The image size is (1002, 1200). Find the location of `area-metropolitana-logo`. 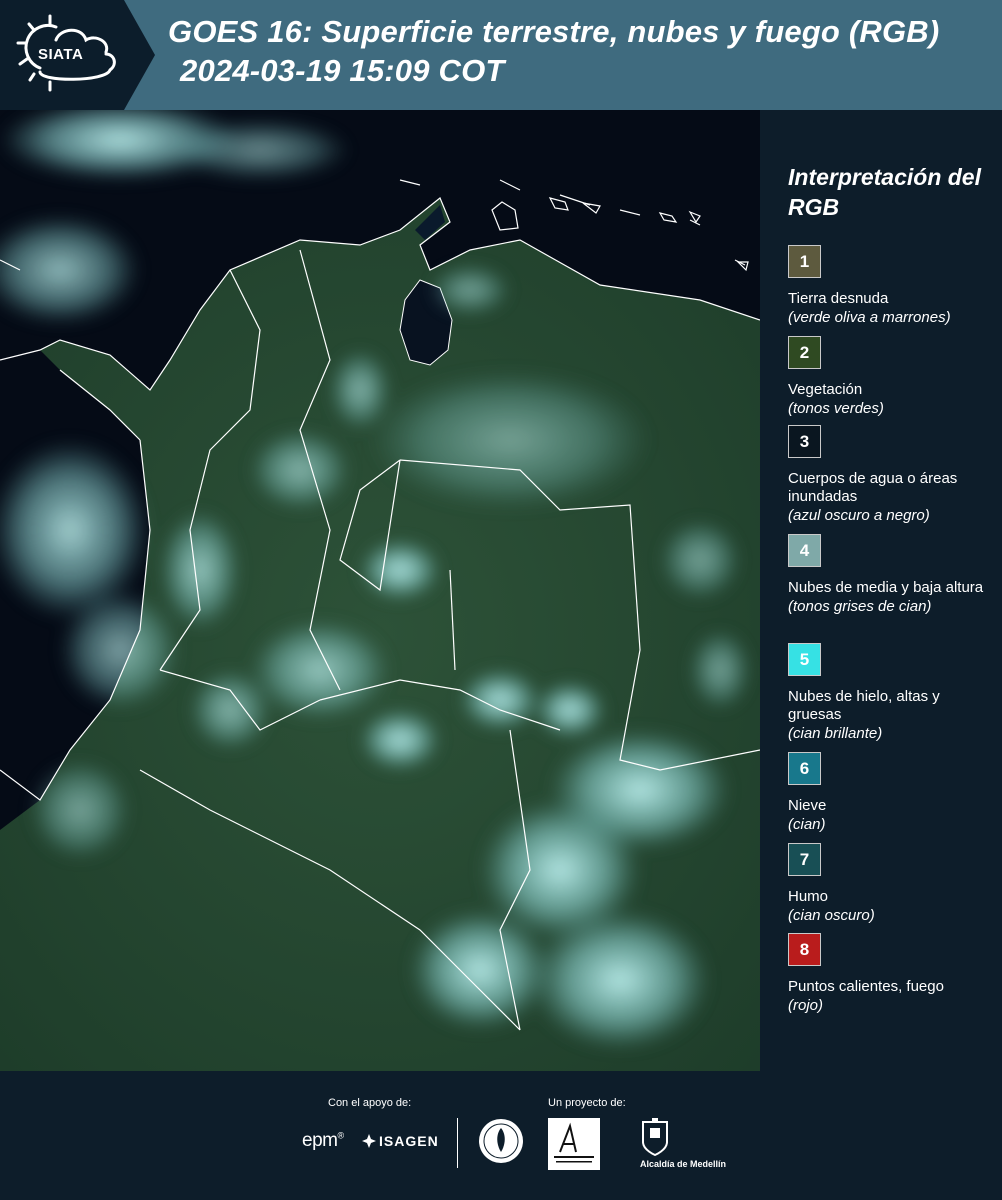

area-metropolitana-logo is located at coordinates (574, 1144).